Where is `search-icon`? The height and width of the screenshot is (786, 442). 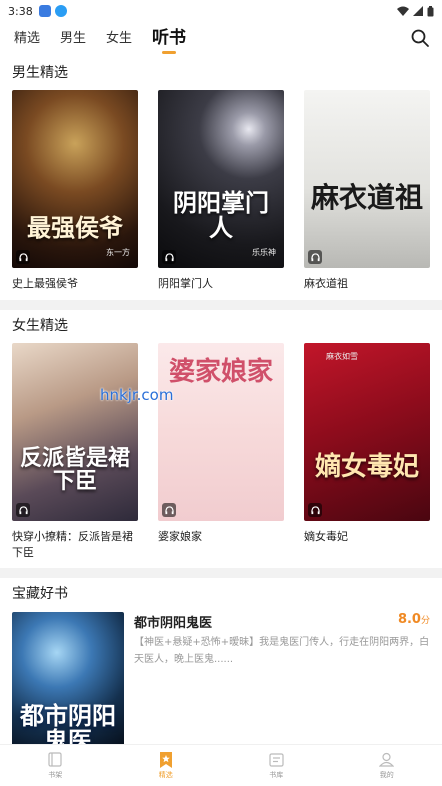 search-icon is located at coordinates (420, 38).